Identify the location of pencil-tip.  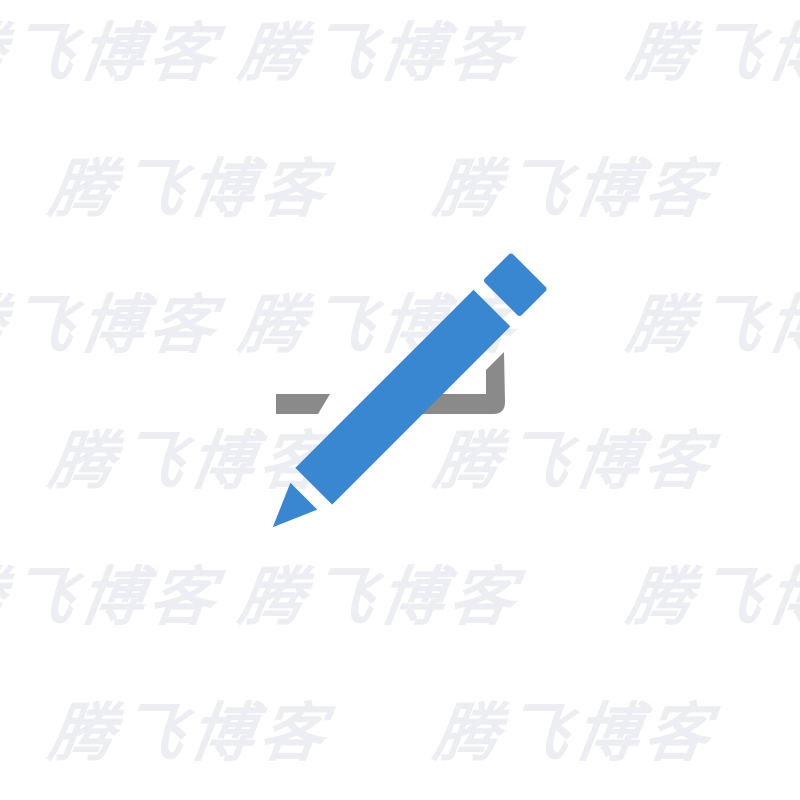
(295, 505).